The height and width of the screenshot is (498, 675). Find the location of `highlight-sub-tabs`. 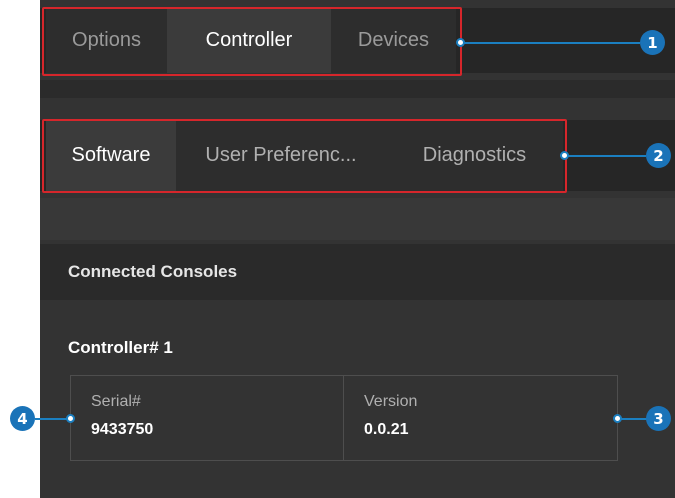

highlight-sub-tabs is located at coordinates (304, 156).